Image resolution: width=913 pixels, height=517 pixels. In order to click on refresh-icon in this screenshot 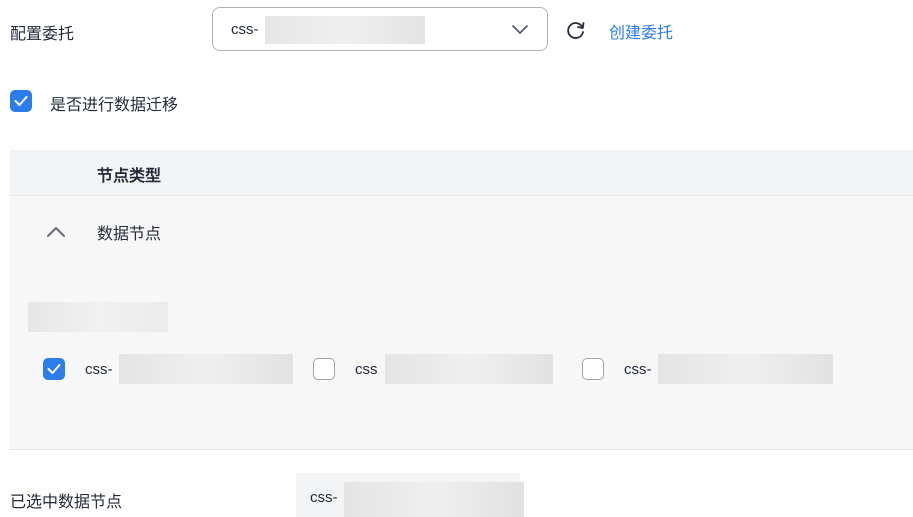, I will do `click(576, 30)`.